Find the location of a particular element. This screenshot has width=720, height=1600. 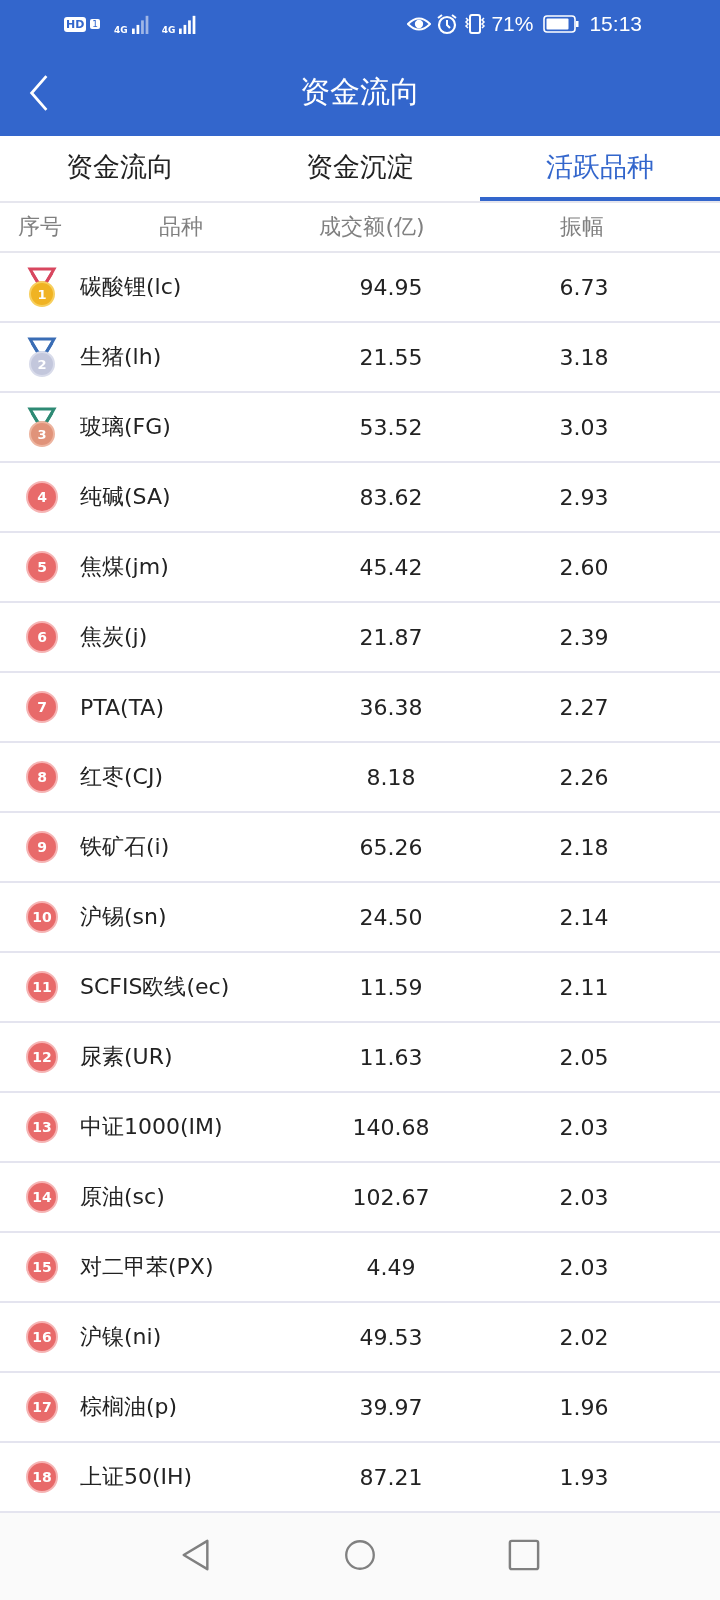

tab: 活跃品种 is located at coordinates (600, 169).